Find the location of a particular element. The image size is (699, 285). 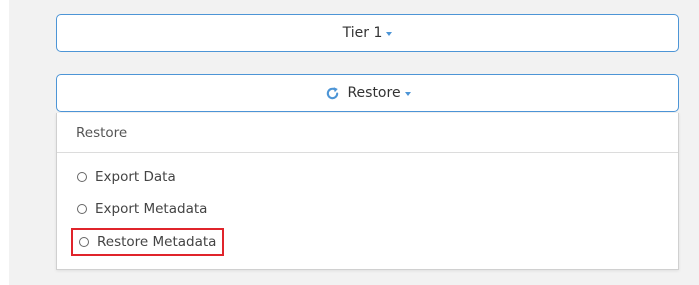

tier-dropdown-label: Tier 1 is located at coordinates (362, 33).